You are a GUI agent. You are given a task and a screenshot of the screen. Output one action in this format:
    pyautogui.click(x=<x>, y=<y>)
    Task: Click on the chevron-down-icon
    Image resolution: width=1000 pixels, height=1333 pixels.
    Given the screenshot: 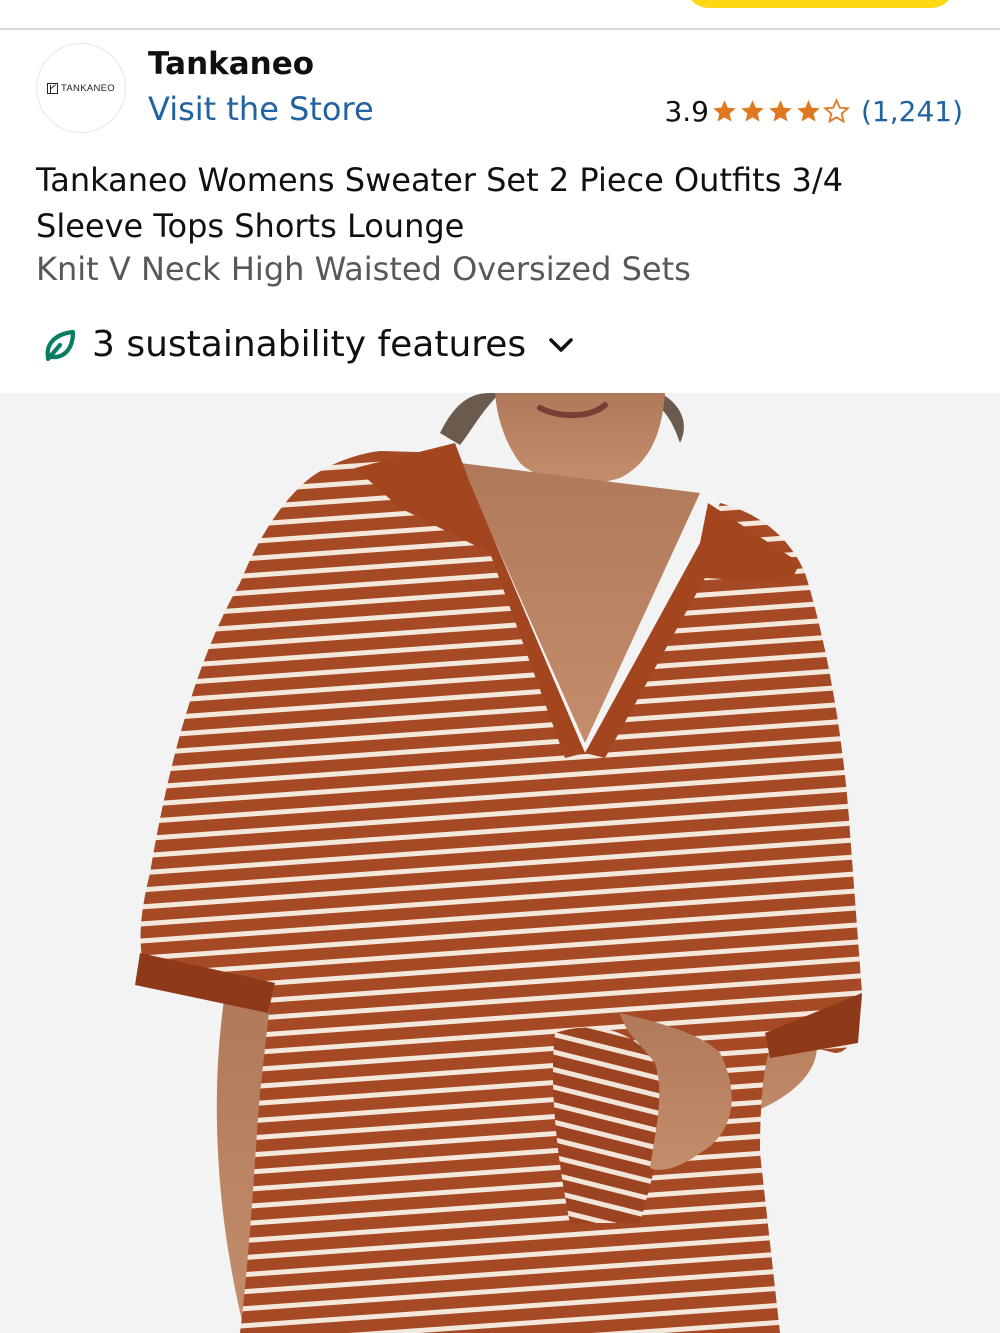 What is the action you would take?
    pyautogui.click(x=561, y=344)
    